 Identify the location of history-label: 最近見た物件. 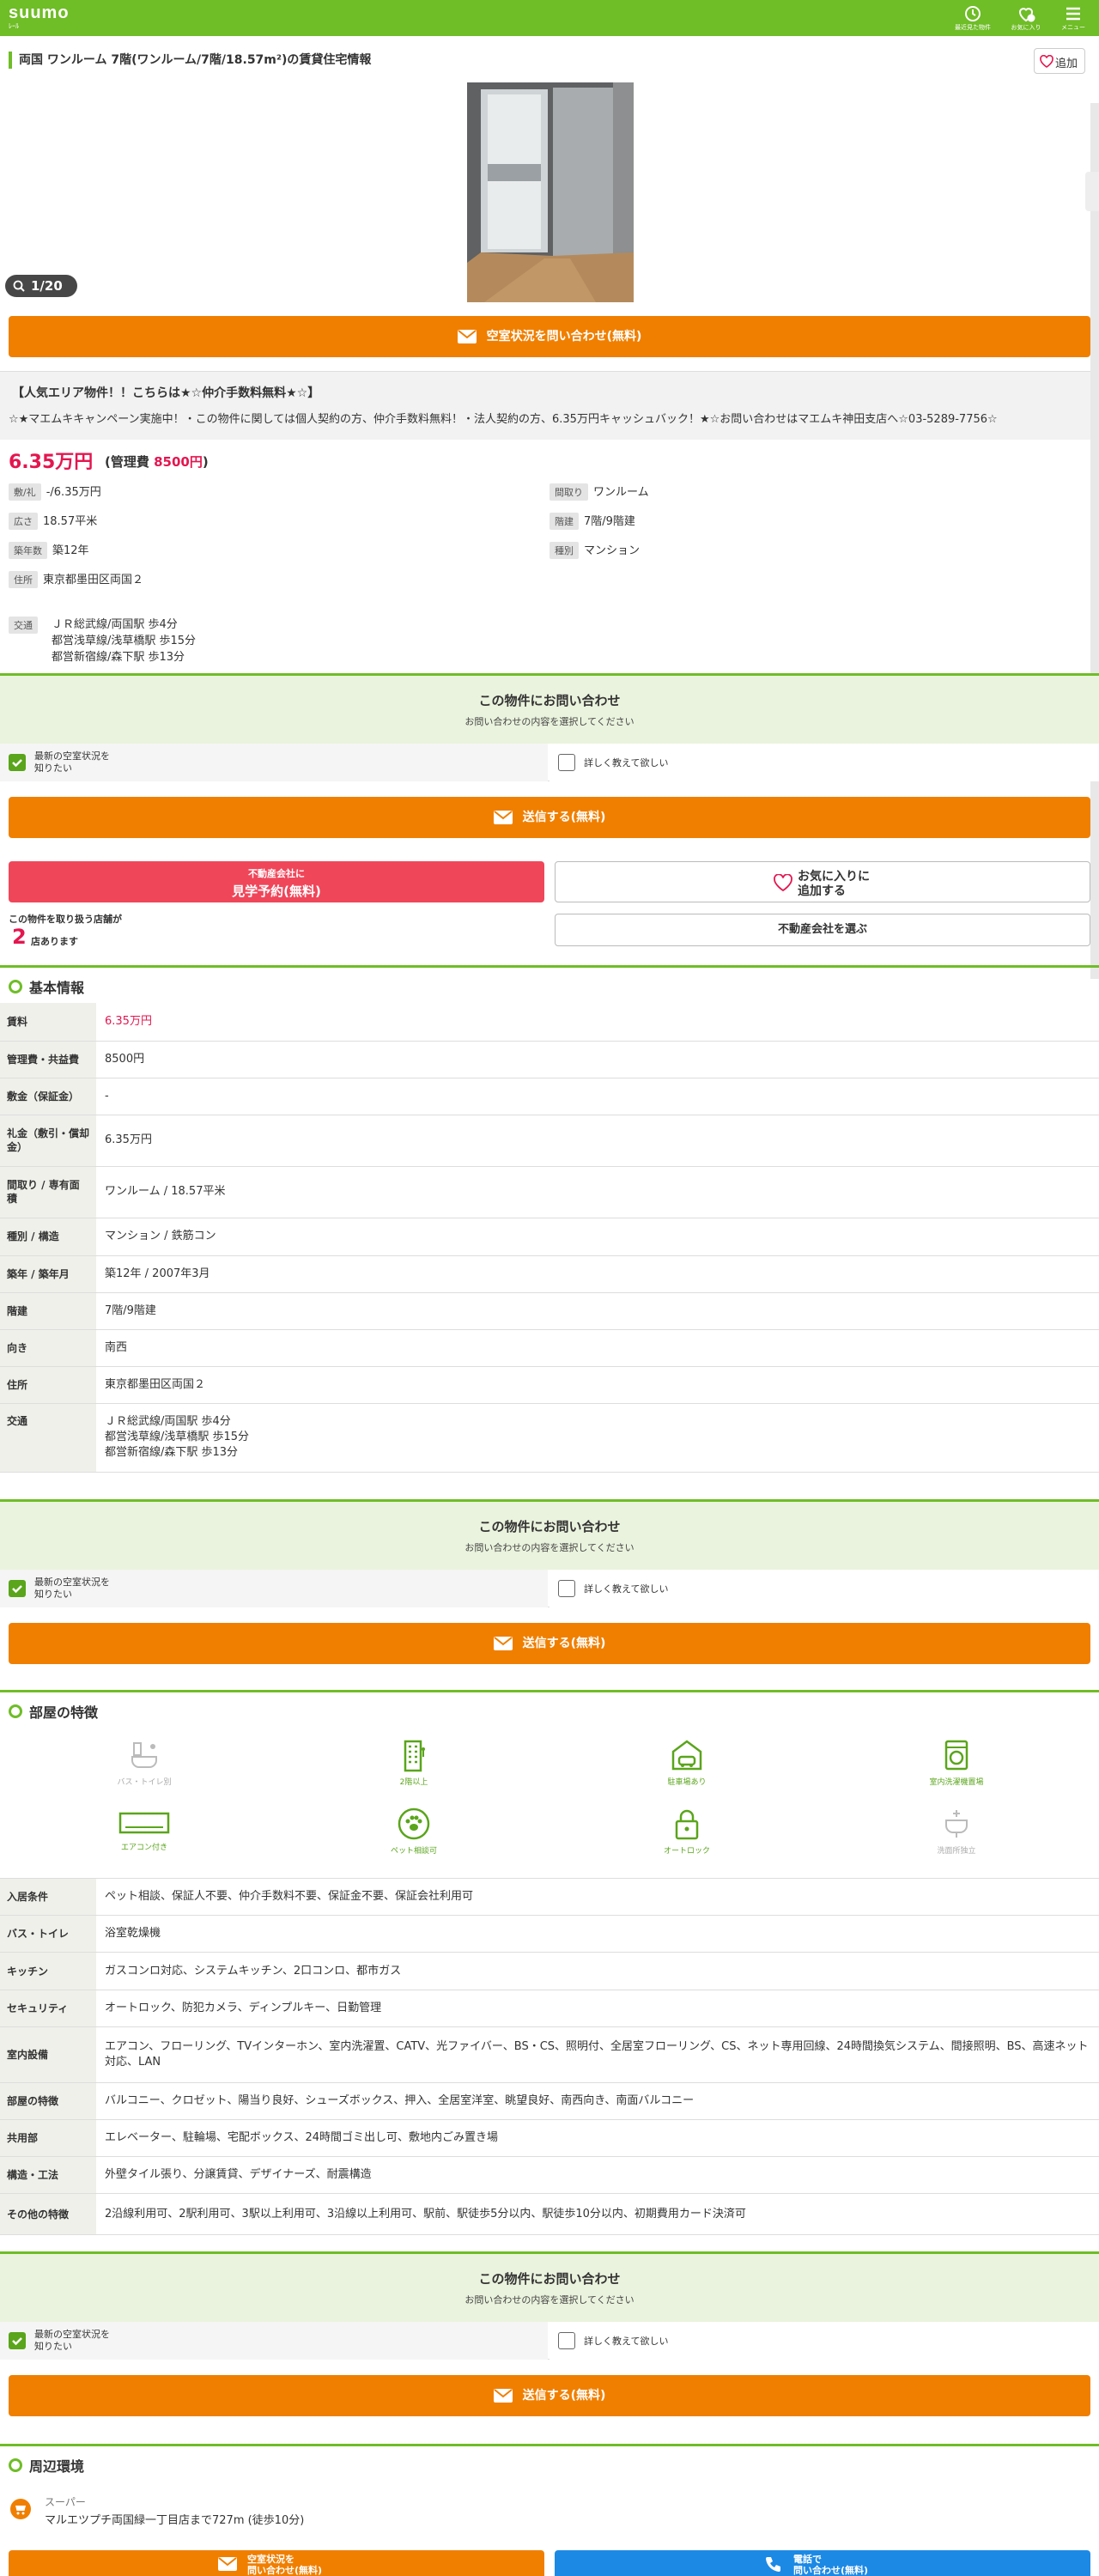
(973, 28).